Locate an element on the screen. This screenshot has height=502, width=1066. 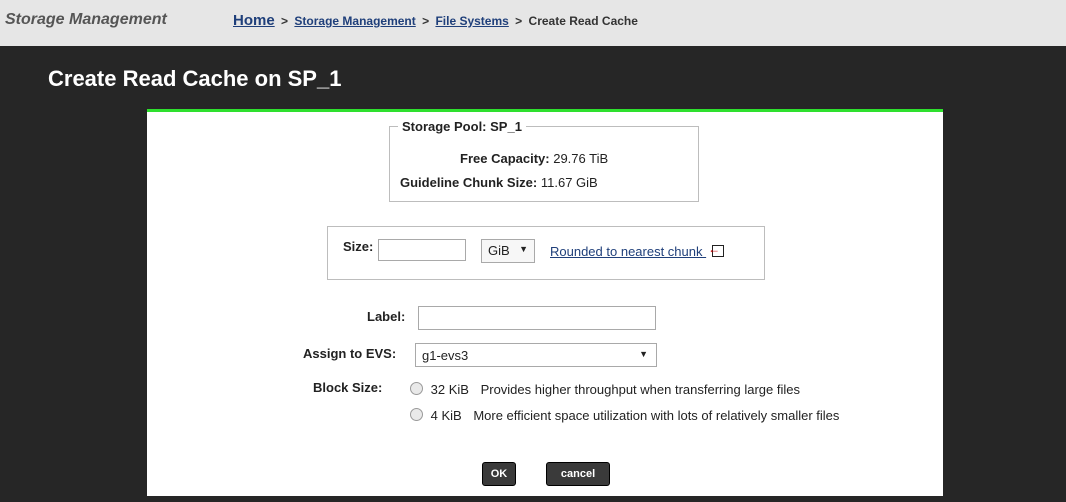
size-unit-select: GiB ▼ is located at coordinates (508, 251).